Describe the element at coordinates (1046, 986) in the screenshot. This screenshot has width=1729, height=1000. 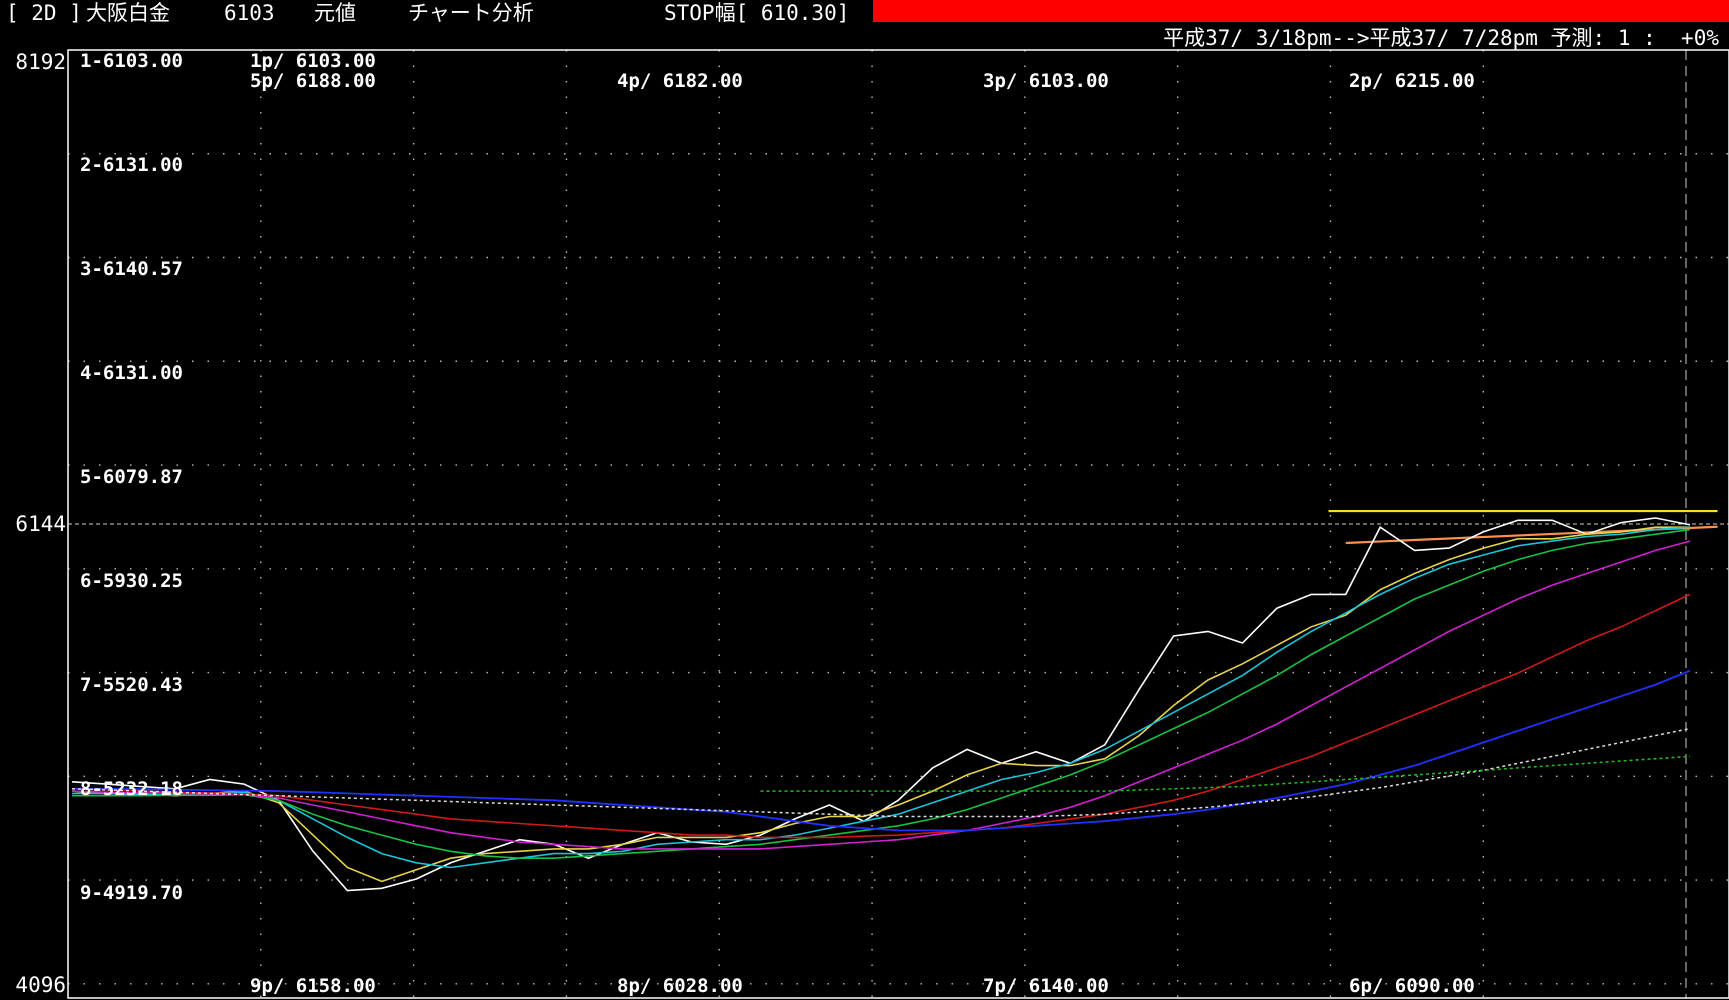
I see `series-label-7p: 7p/ 6140.00` at that location.